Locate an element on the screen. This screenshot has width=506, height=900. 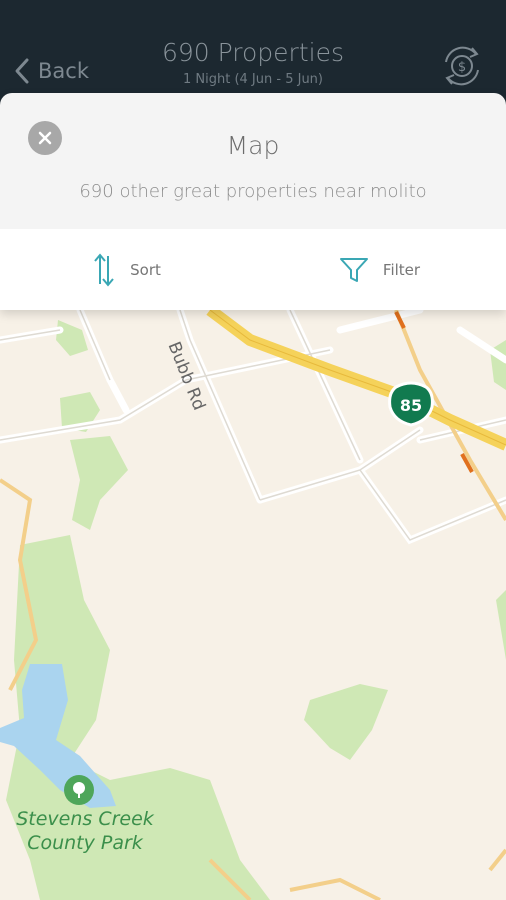
sort-button: Sort is located at coordinates (126, 269).